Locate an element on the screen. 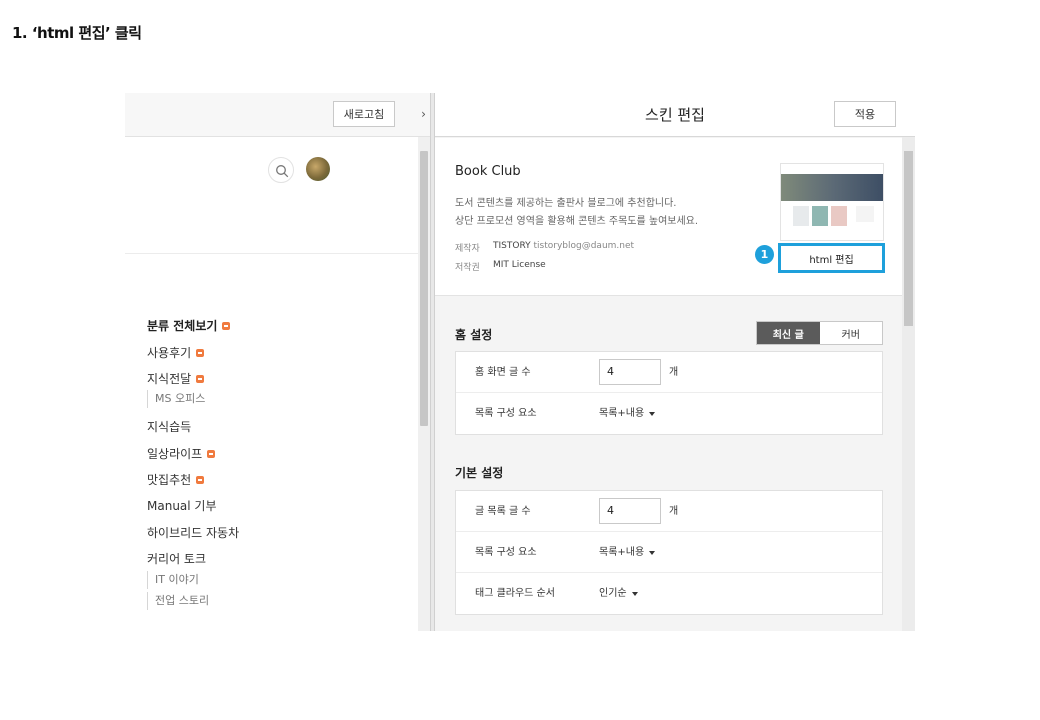 The image size is (1040, 720). category-item: 분류 전체보기 is located at coordinates (189, 325).